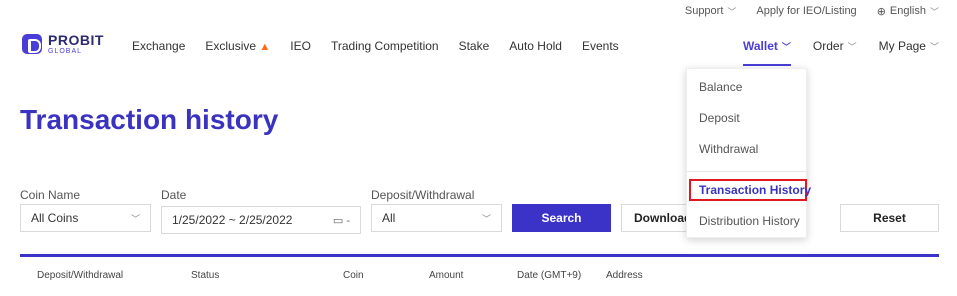 This screenshot has height=296, width=957. I want to click on col-deposit-withdrawal: Deposit/Withdrawal, so click(80, 275).